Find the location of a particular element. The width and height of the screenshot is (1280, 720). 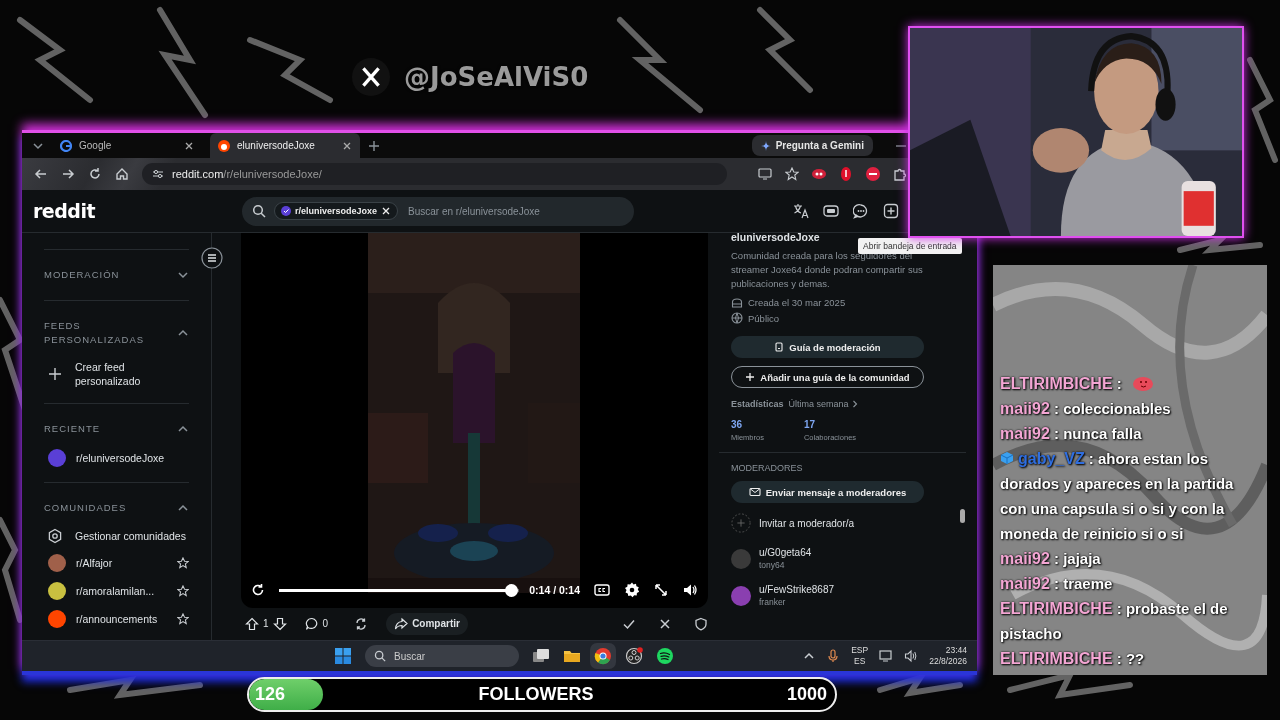

sidebar-item: Crear feed personalizado is located at coordinates (132, 374).